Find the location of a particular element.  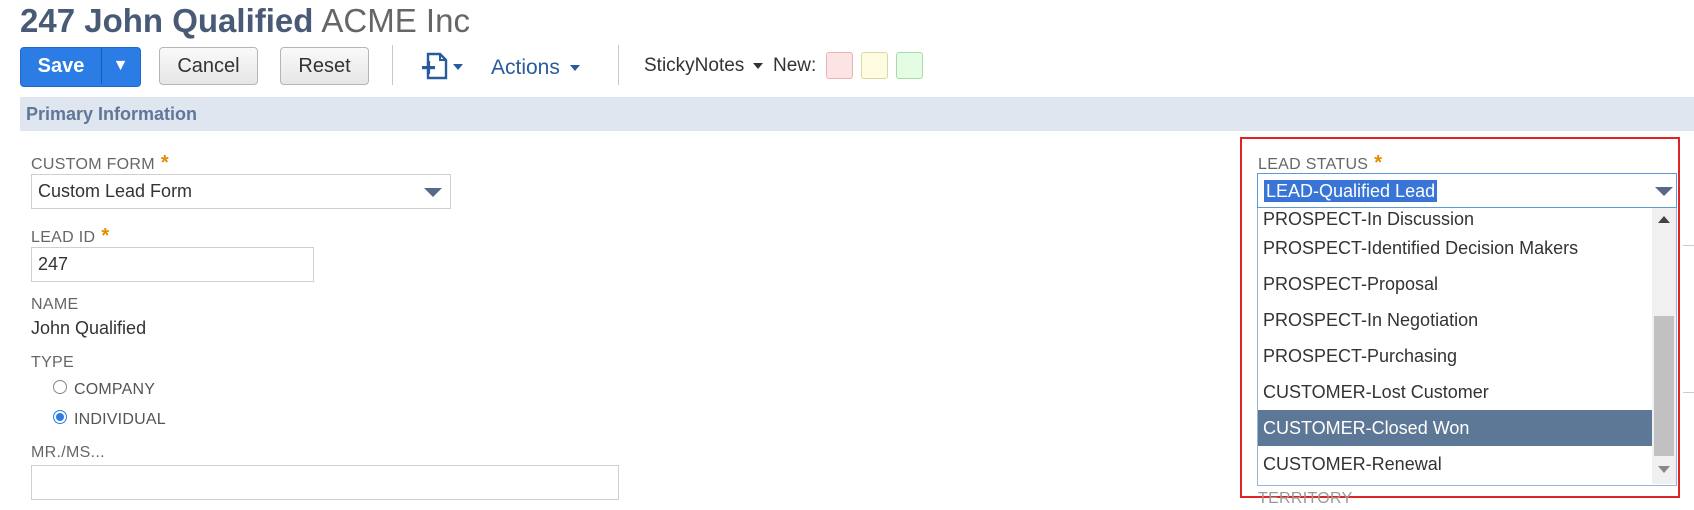

new-document-plus-icon is located at coordinates (443, 66).